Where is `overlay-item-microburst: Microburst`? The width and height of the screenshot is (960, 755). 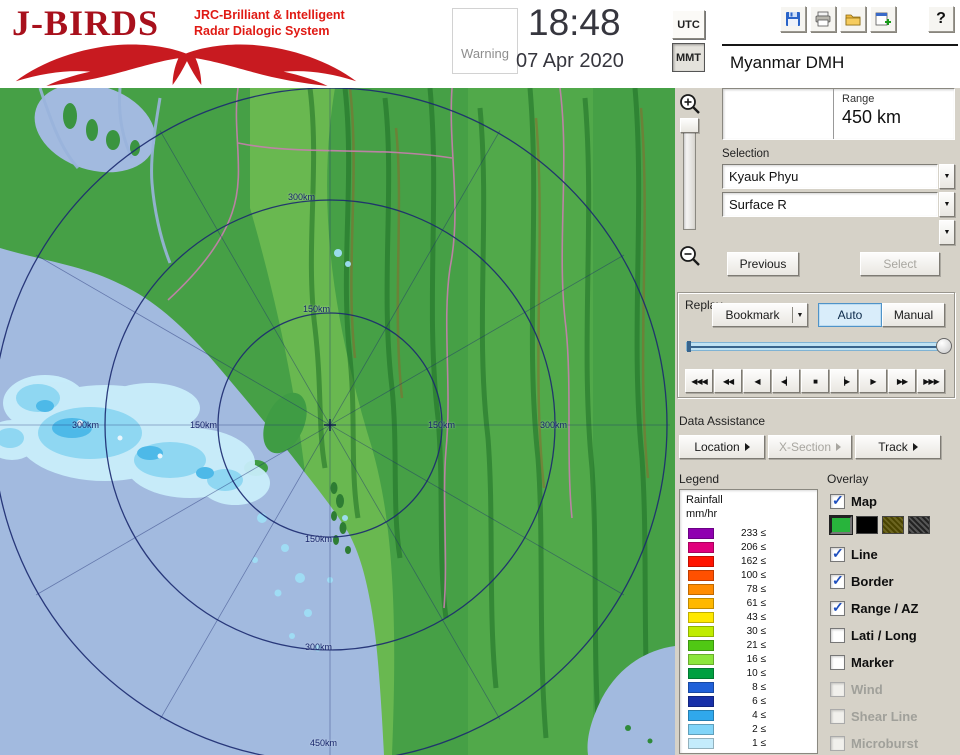 overlay-item-microburst: Microburst is located at coordinates (894, 743).